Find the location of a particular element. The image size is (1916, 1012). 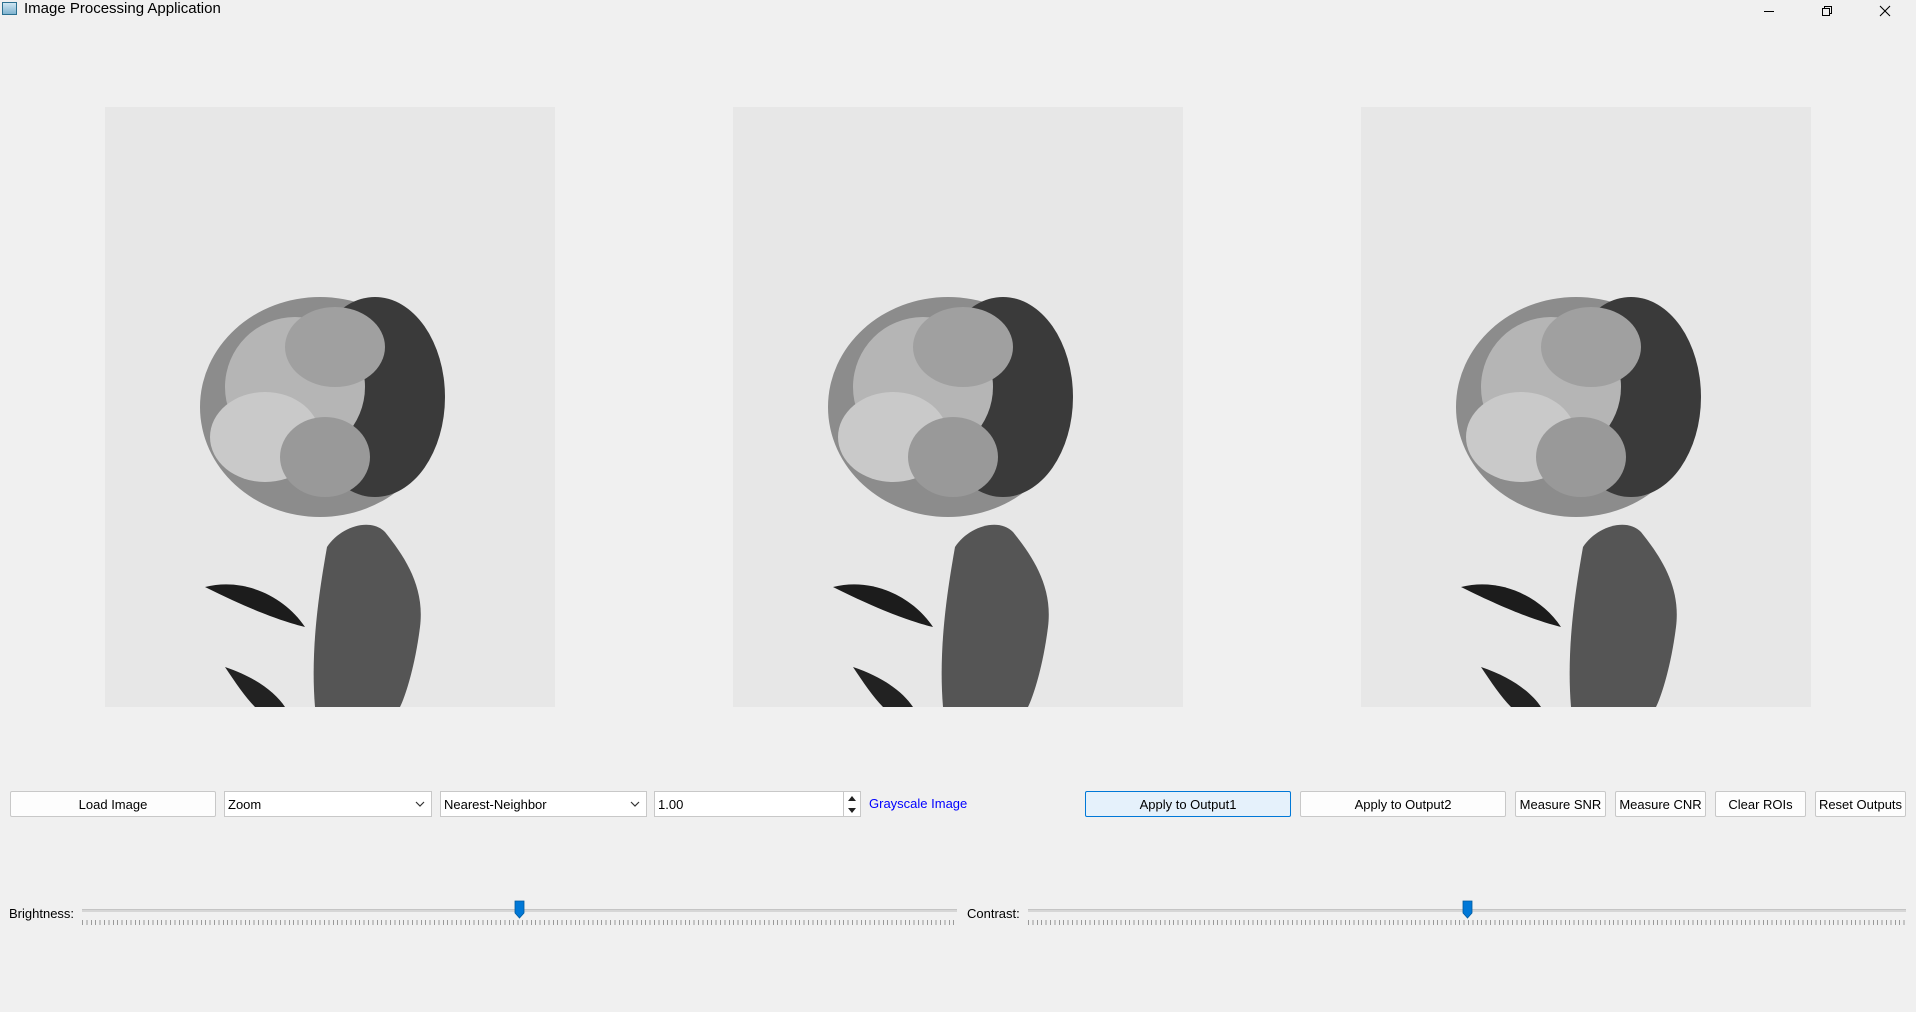

contrast-slider is located at coordinates (1467, 915).